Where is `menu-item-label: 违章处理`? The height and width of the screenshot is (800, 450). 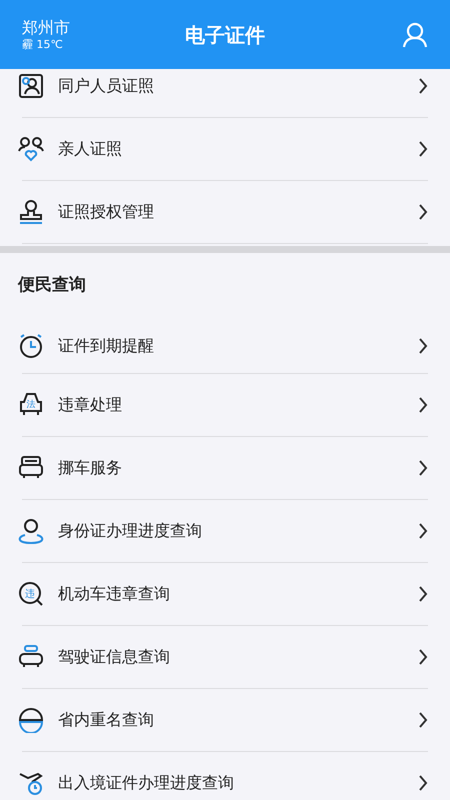
menu-item-label: 违章处理 is located at coordinates (238, 405).